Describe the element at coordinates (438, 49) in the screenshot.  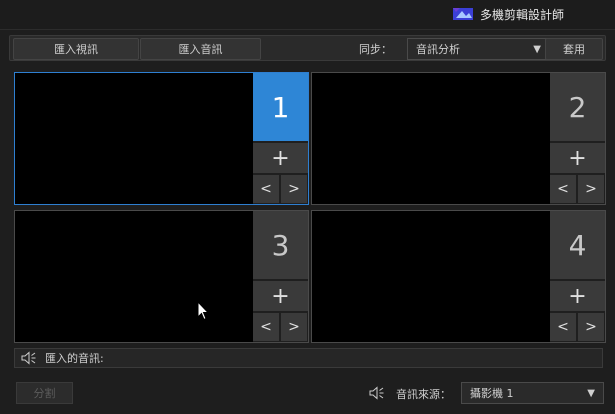
I see `sync-method-value: 音訊分析` at that location.